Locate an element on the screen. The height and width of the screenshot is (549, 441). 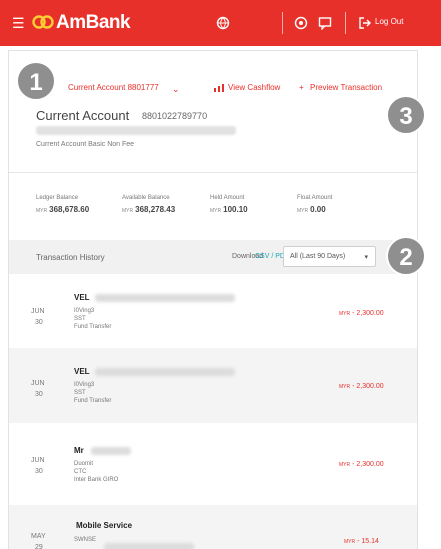
date-range-filter: All (Last 90 Days) ▾ is located at coordinates (329, 256).